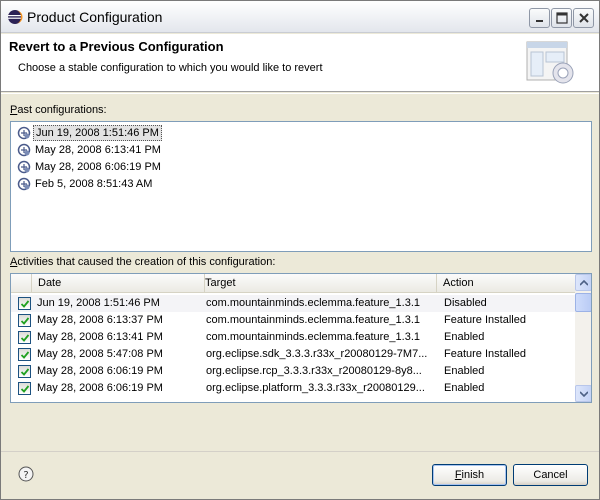 Image resolution: width=600 pixels, height=500 pixels. I want to click on footer-separator, so click(300, 451).